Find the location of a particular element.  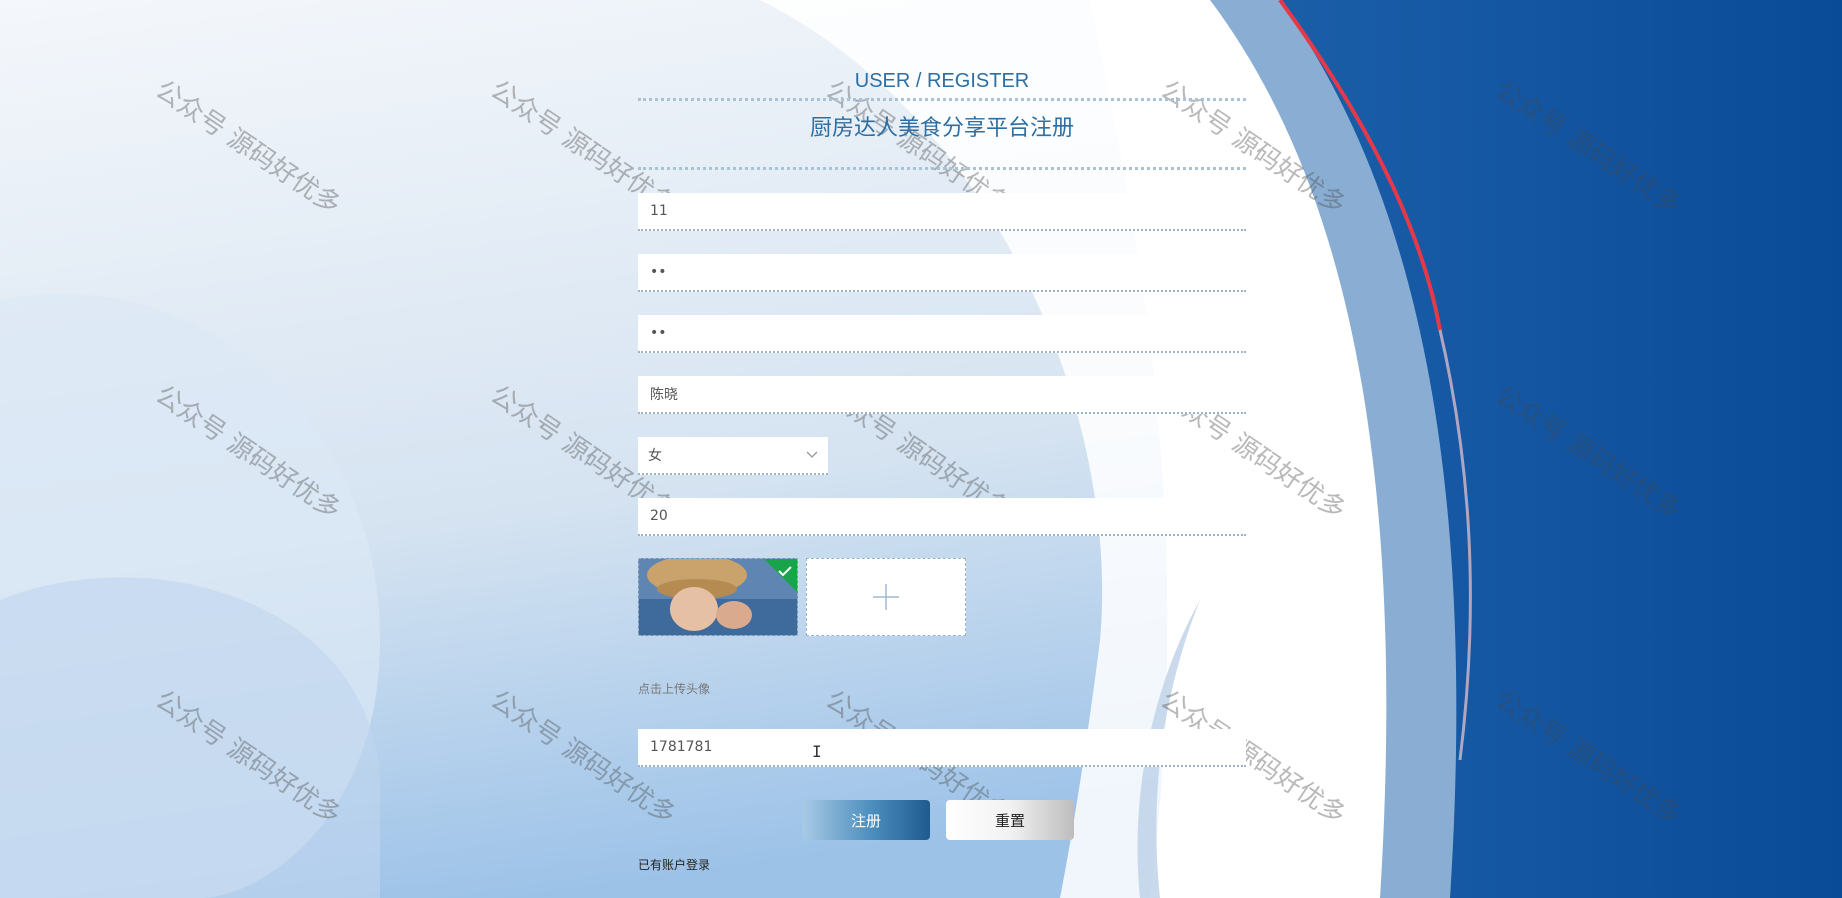

plus-icon is located at coordinates (886, 597).